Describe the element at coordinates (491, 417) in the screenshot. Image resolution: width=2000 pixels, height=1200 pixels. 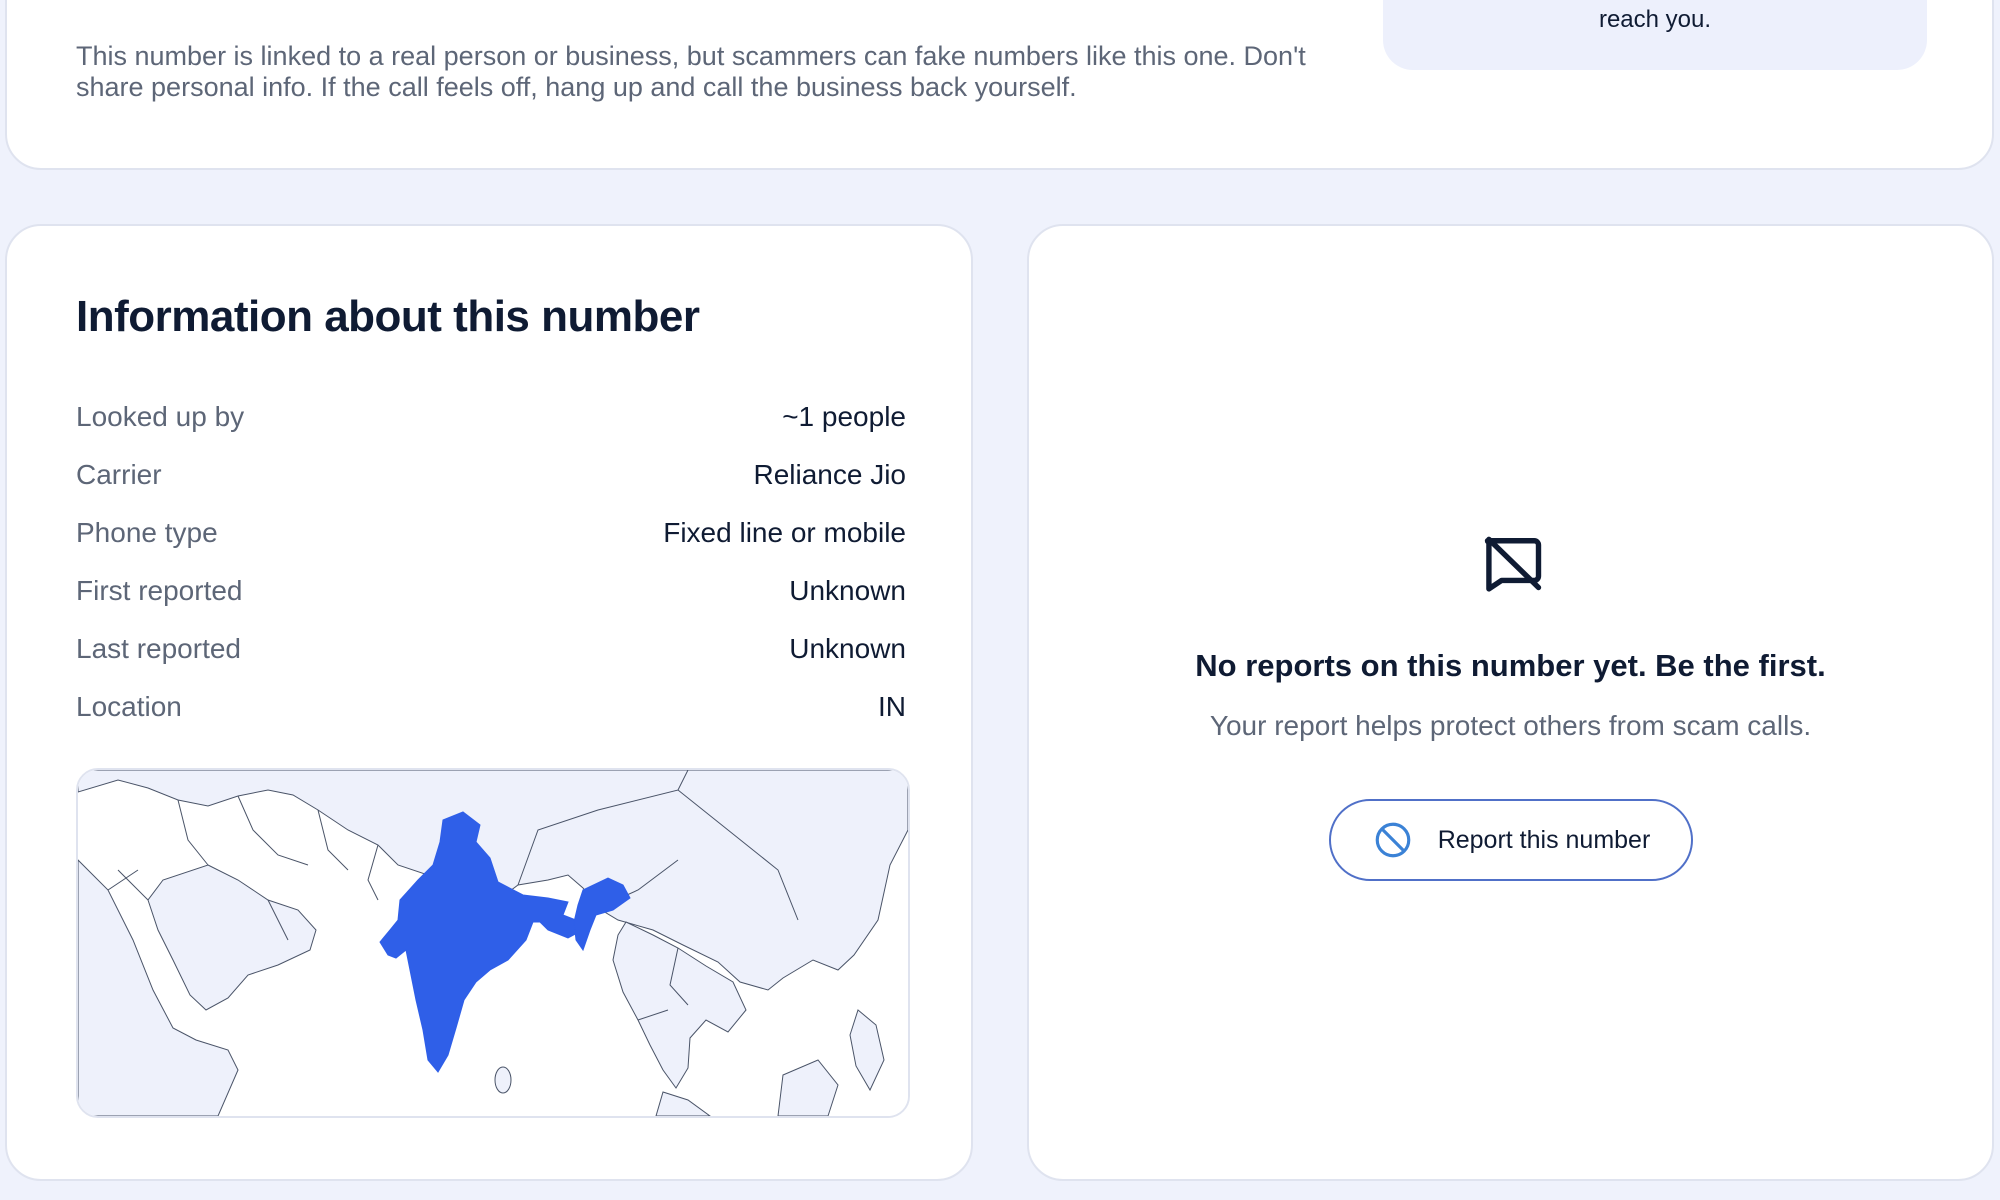
I see `info-row-looked-up-by: Looked up by ~1 people` at that location.